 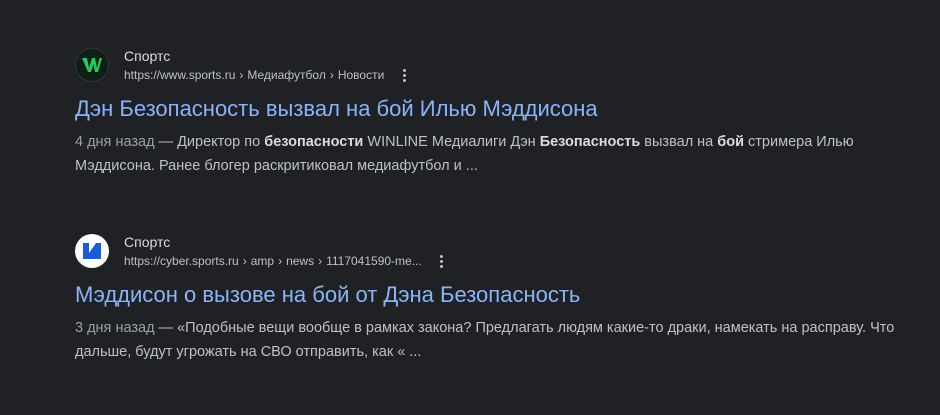 I want to click on url-host: https://www.sports.ru, so click(x=180, y=75).